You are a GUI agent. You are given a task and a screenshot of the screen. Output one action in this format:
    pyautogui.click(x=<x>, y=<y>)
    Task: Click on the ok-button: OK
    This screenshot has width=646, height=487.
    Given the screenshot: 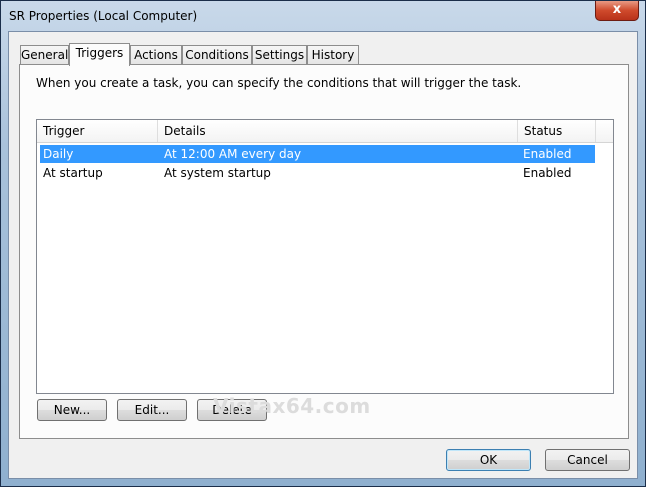 What is the action you would take?
    pyautogui.click(x=488, y=460)
    